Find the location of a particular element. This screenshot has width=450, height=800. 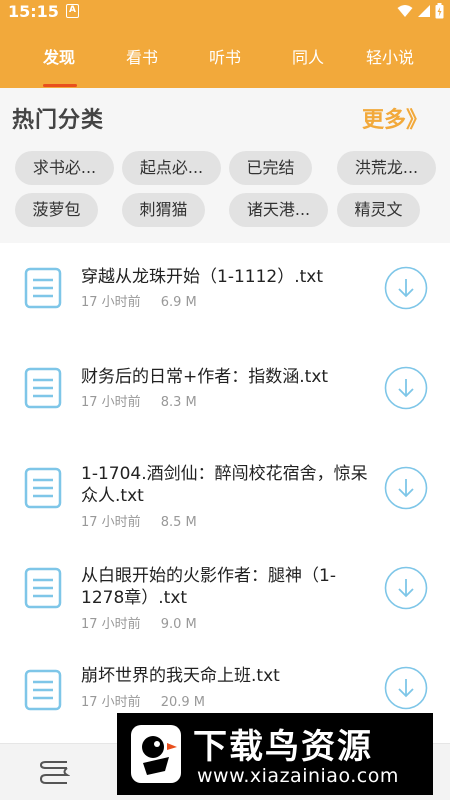

category-chip: 菠萝包 is located at coordinates (56, 210).